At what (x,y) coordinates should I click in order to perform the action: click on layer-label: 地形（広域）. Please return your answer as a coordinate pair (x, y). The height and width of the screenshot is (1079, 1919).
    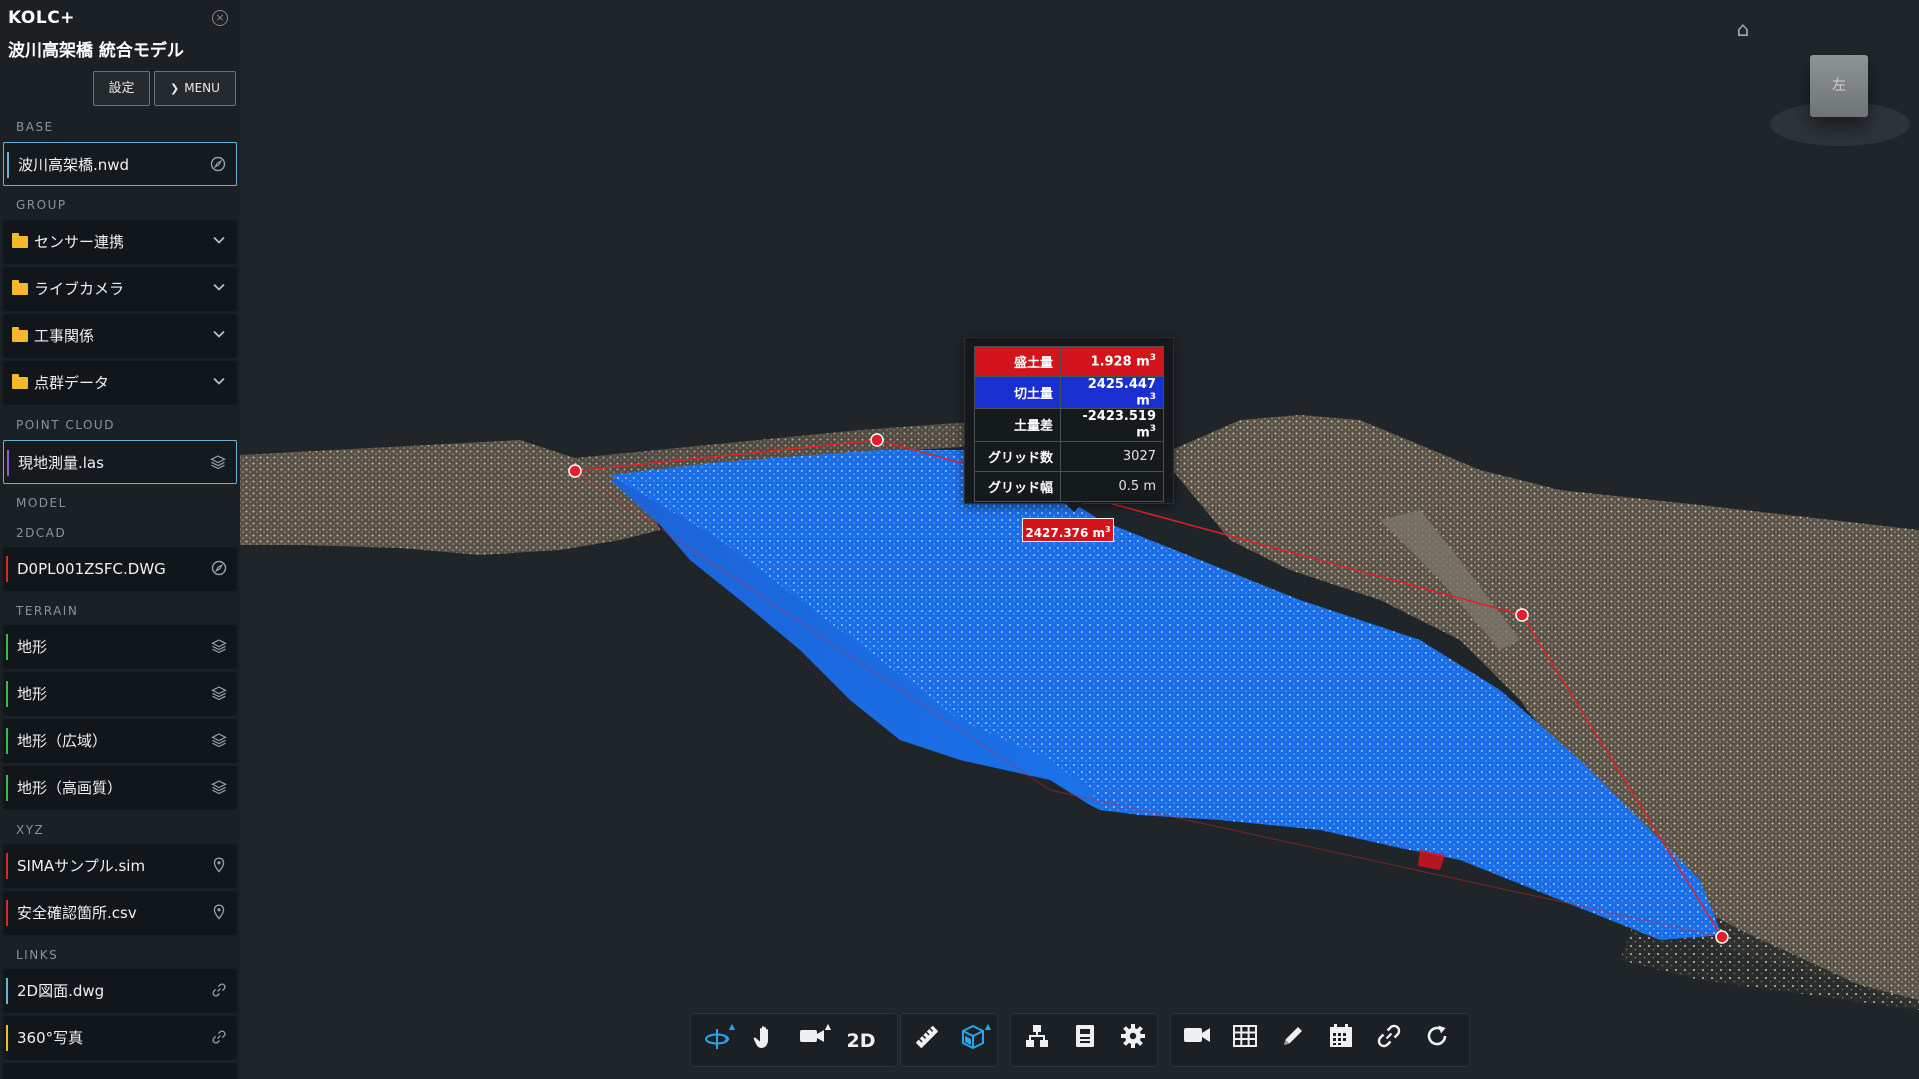
    Looking at the image, I should click on (62, 741).